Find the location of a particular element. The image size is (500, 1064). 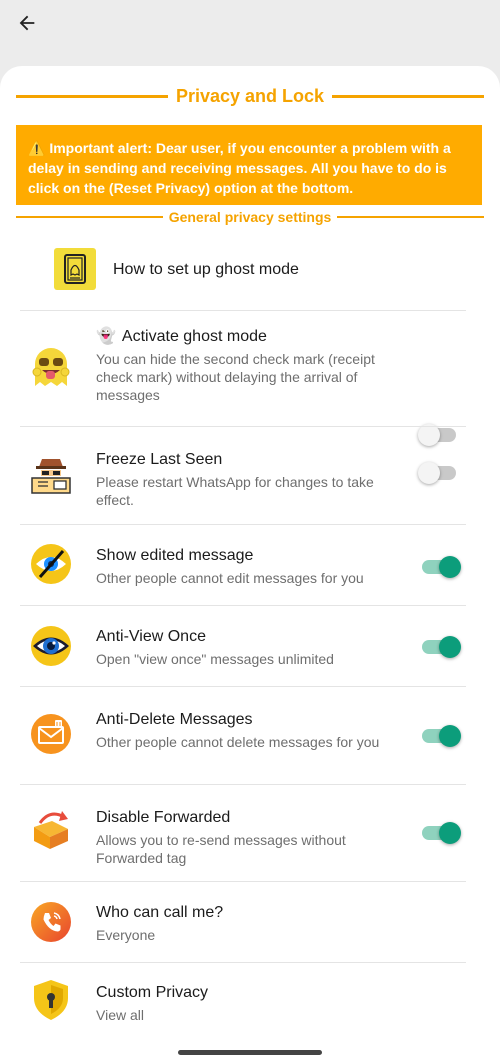

anti-delete-messages-toggle is located at coordinates (441, 735).